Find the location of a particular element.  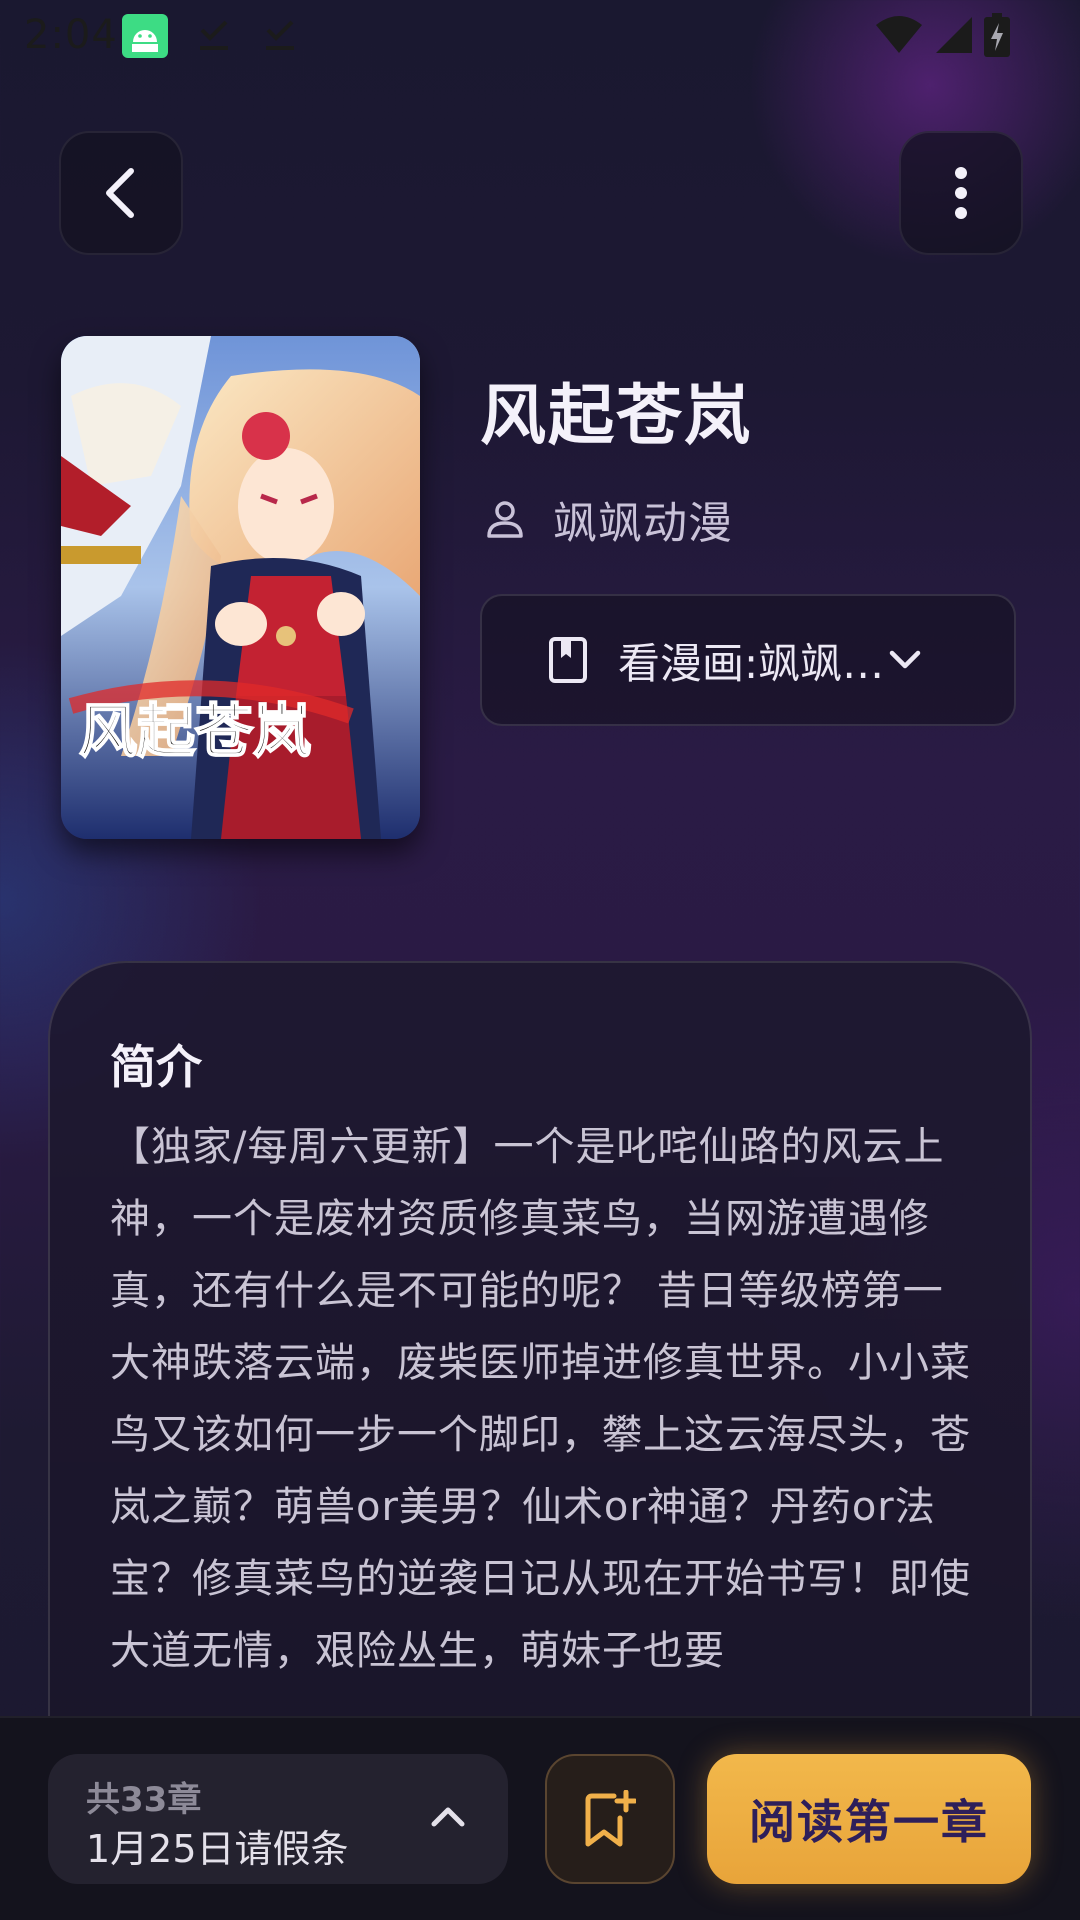

chevron-down-icon is located at coordinates (905, 659).